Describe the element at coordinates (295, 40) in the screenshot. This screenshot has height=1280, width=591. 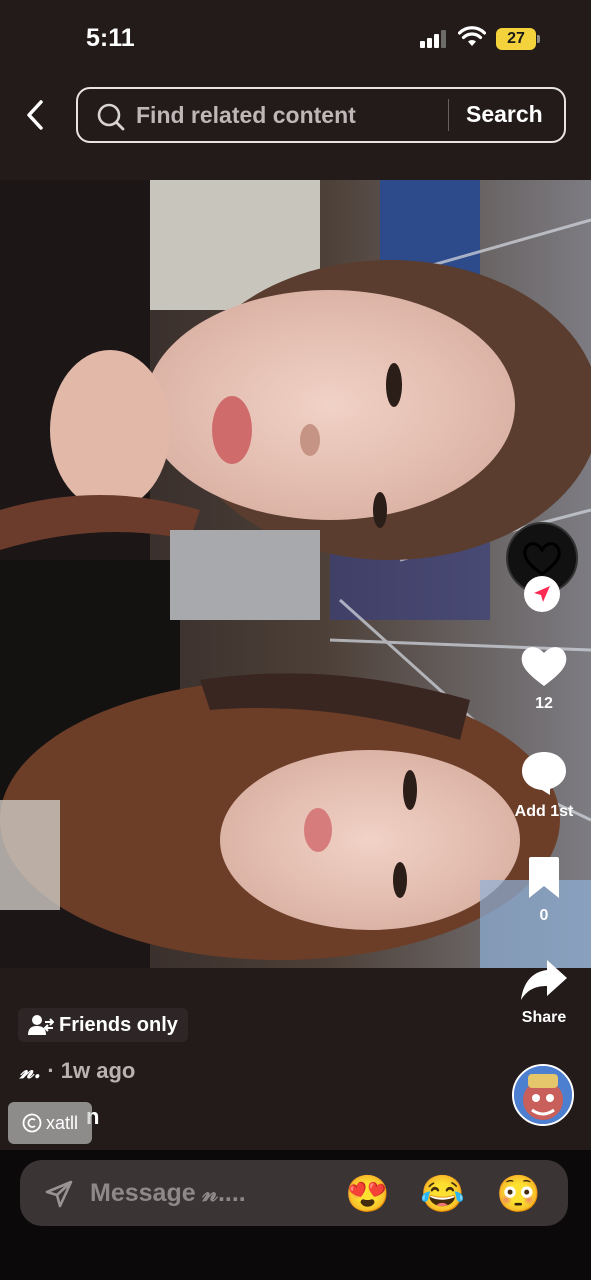
I see `status-bar: 5:11 27` at that location.